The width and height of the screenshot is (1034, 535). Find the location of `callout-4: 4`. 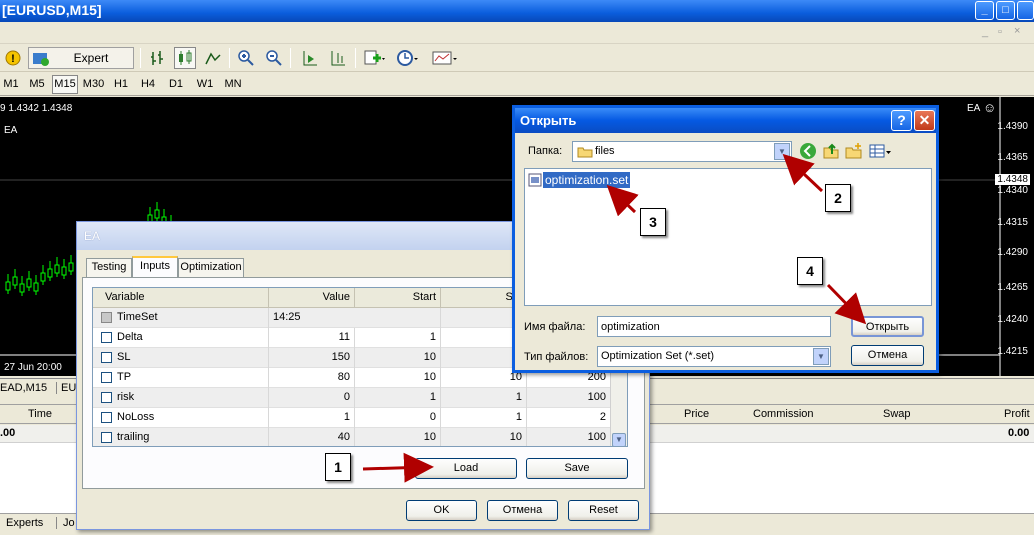

callout-4: 4 is located at coordinates (810, 271).